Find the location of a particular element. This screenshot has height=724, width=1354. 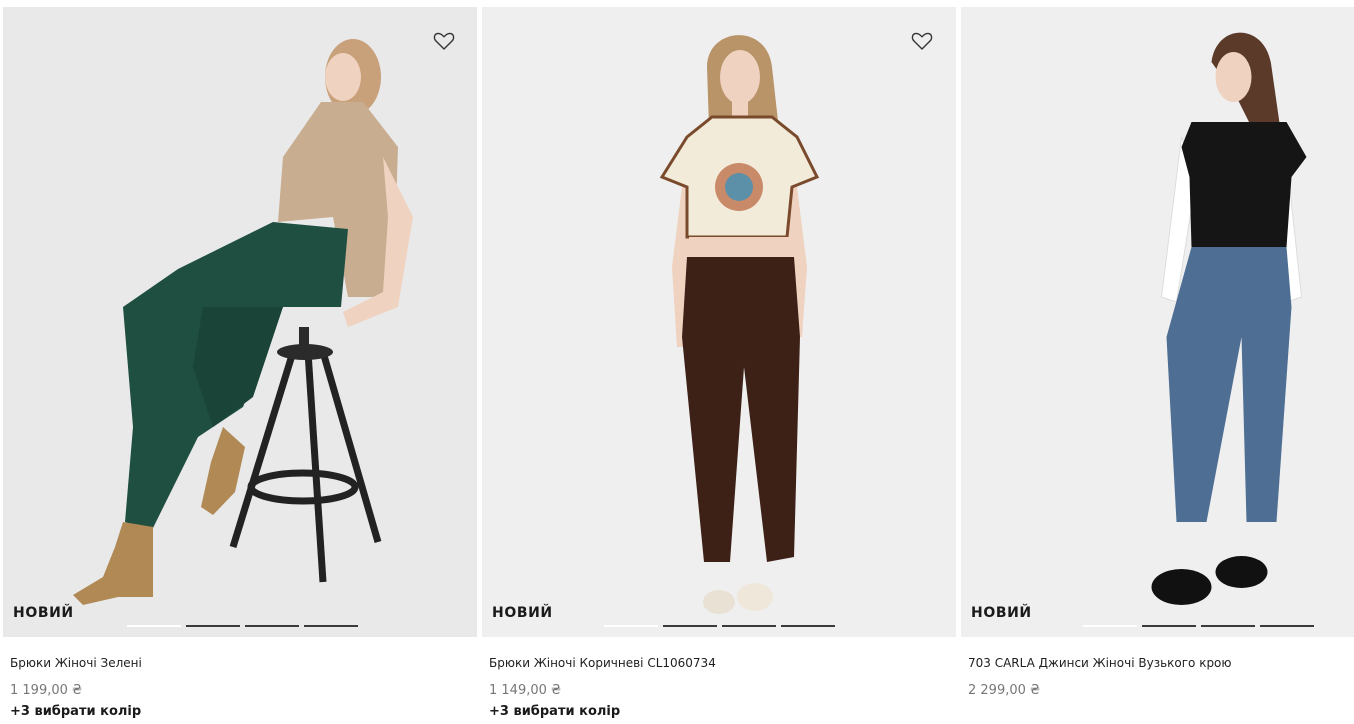

product-title: 703 CARLA Джинси Жіночі Вузького крою is located at coordinates (1100, 663).